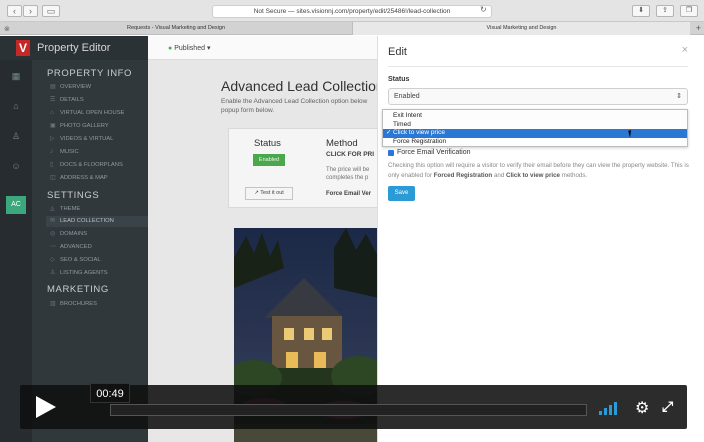 Image resolution: width=704 pixels, height=442 pixels. What do you see at coordinates (99, 234) in the screenshot?
I see `sidebar-item-domains: ◎ DOMAINS` at bounding box center [99, 234].